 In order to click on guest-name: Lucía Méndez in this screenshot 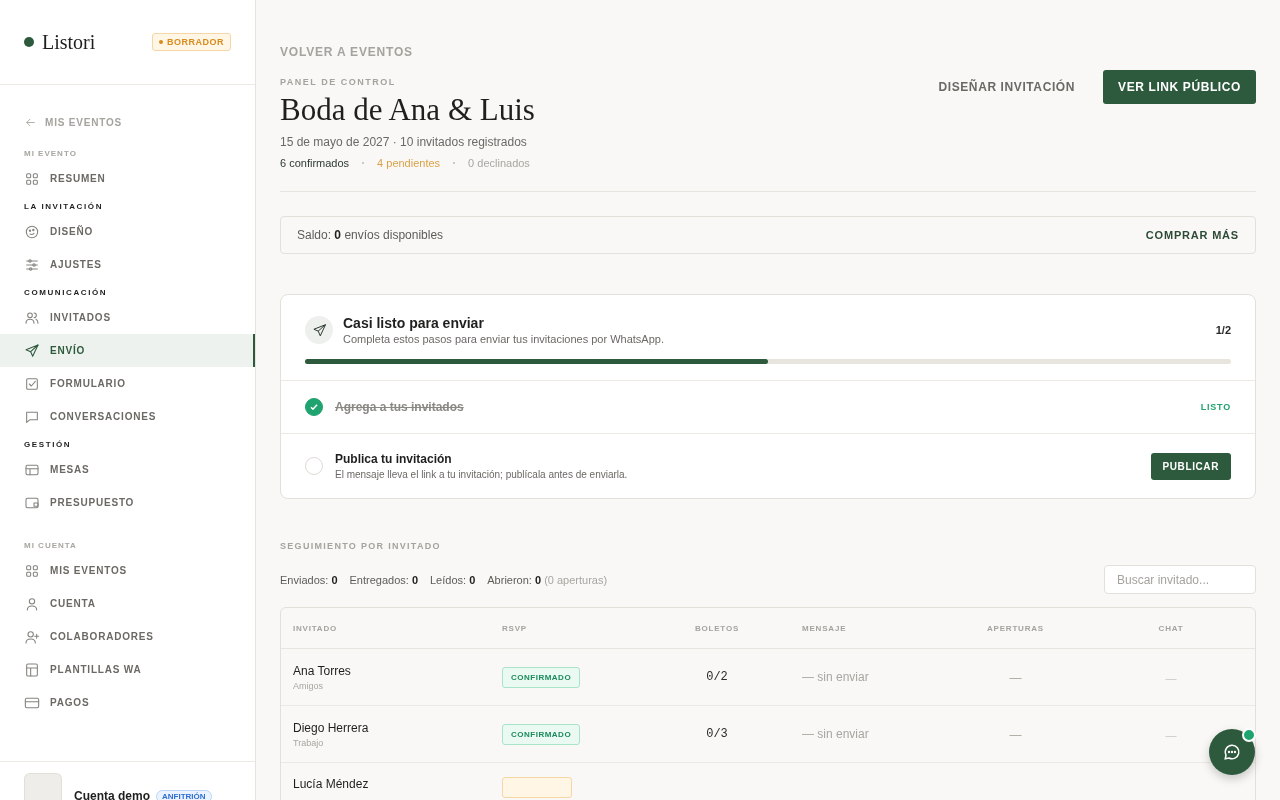, I will do `click(331, 784)`.